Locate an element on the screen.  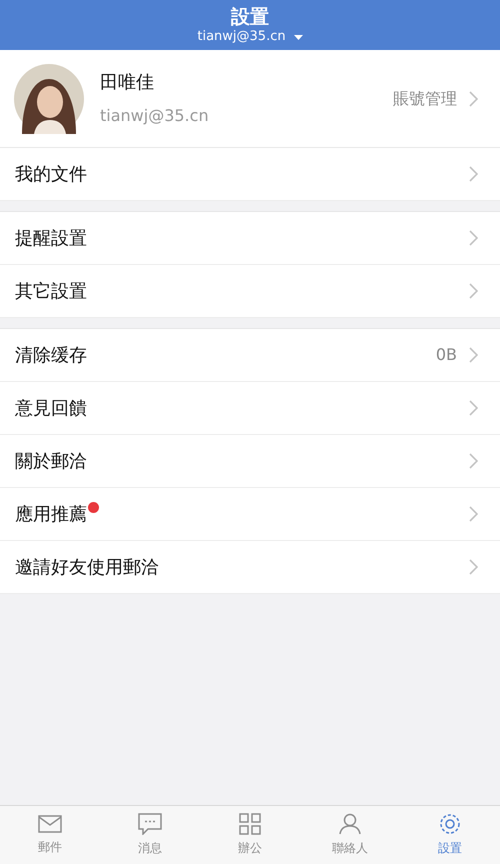
row-label: 提醒設置 is located at coordinates (51, 238).